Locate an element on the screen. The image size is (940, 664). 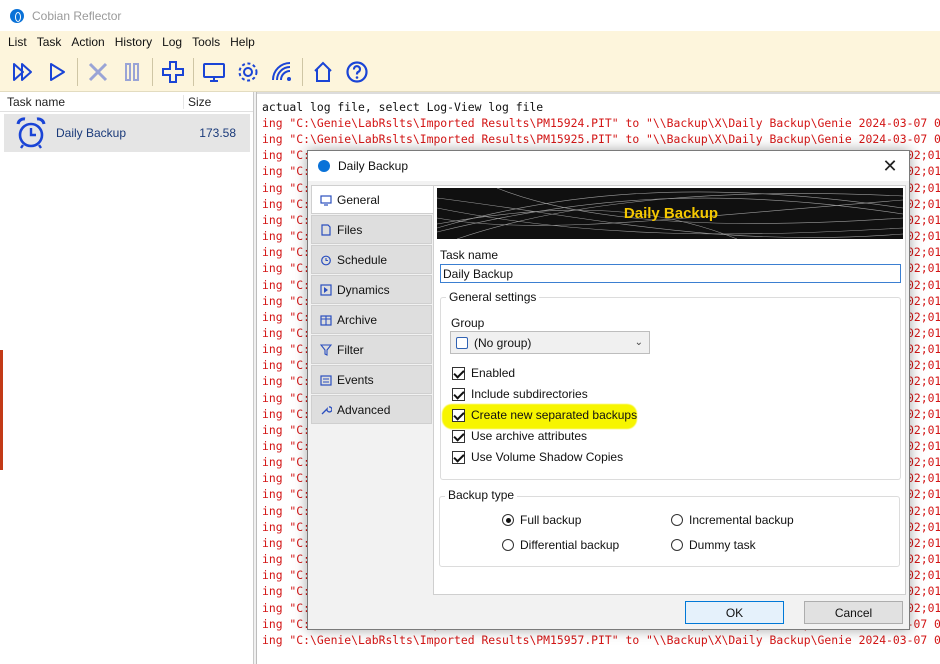
checkbox-create-new-separated-backups: Create new separated backups is located at coordinates (544, 415).